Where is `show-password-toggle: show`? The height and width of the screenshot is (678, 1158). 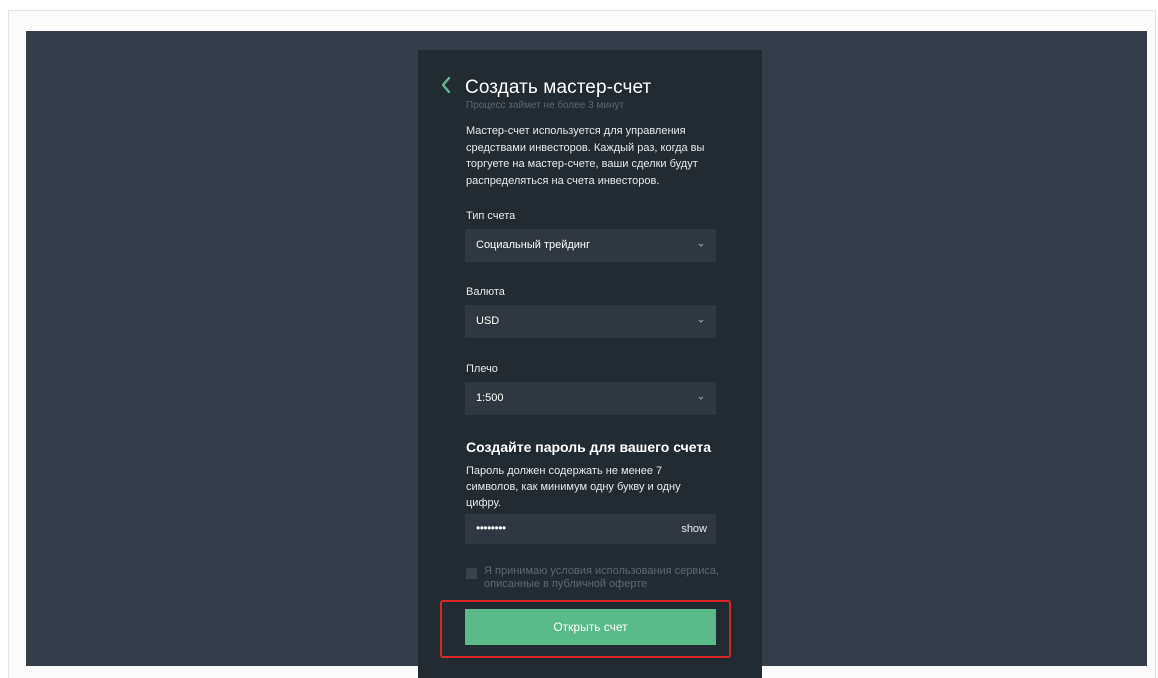
show-password-toggle: show is located at coordinates (694, 529).